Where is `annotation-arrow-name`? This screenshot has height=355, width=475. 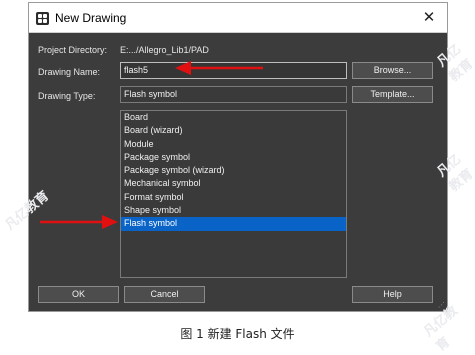 annotation-arrow-name is located at coordinates (219, 68).